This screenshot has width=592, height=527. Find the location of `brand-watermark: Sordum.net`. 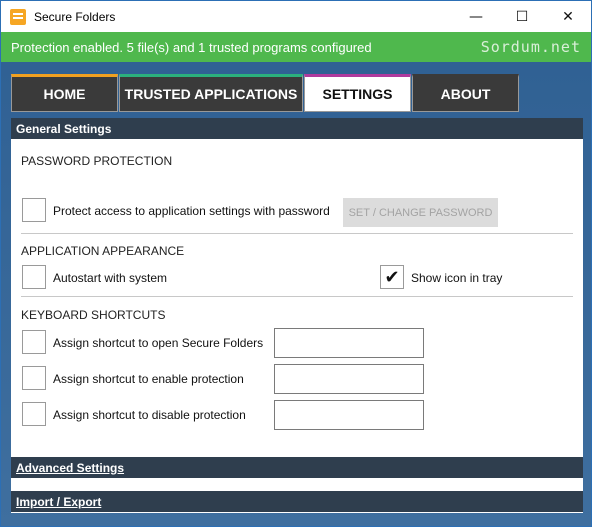

brand-watermark: Sordum.net is located at coordinates (530, 47).